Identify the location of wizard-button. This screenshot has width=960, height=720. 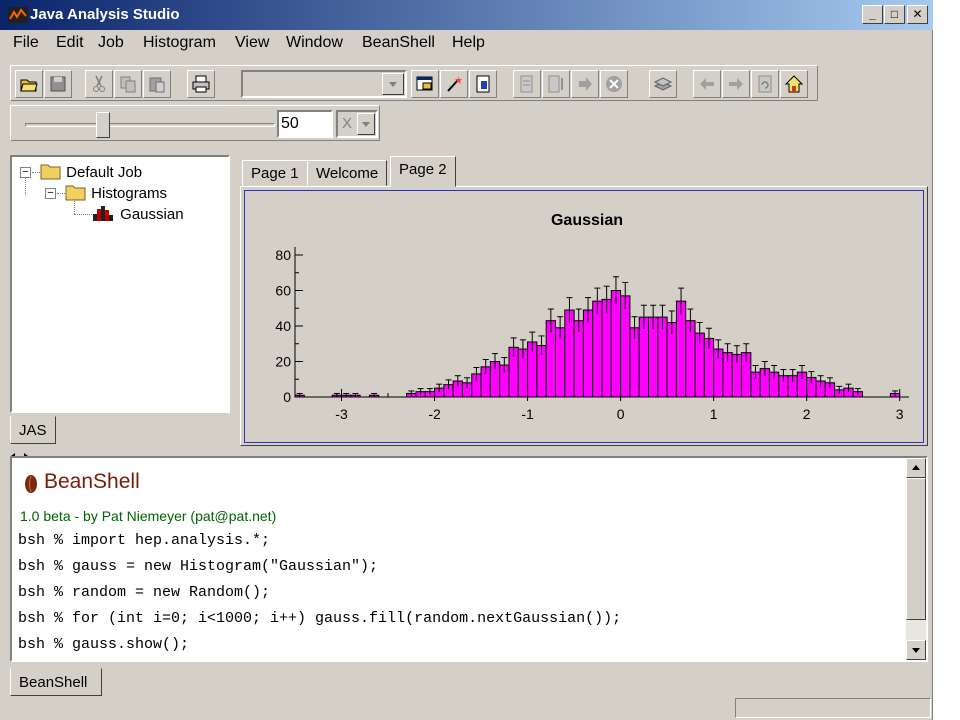
(454, 84).